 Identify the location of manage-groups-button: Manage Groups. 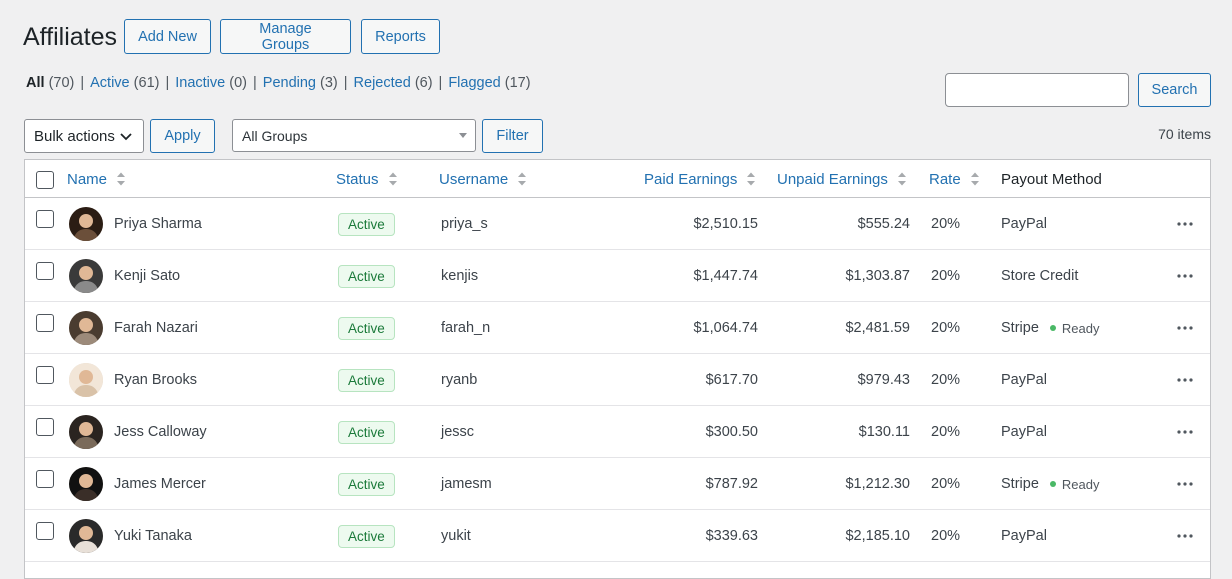
(285, 36).